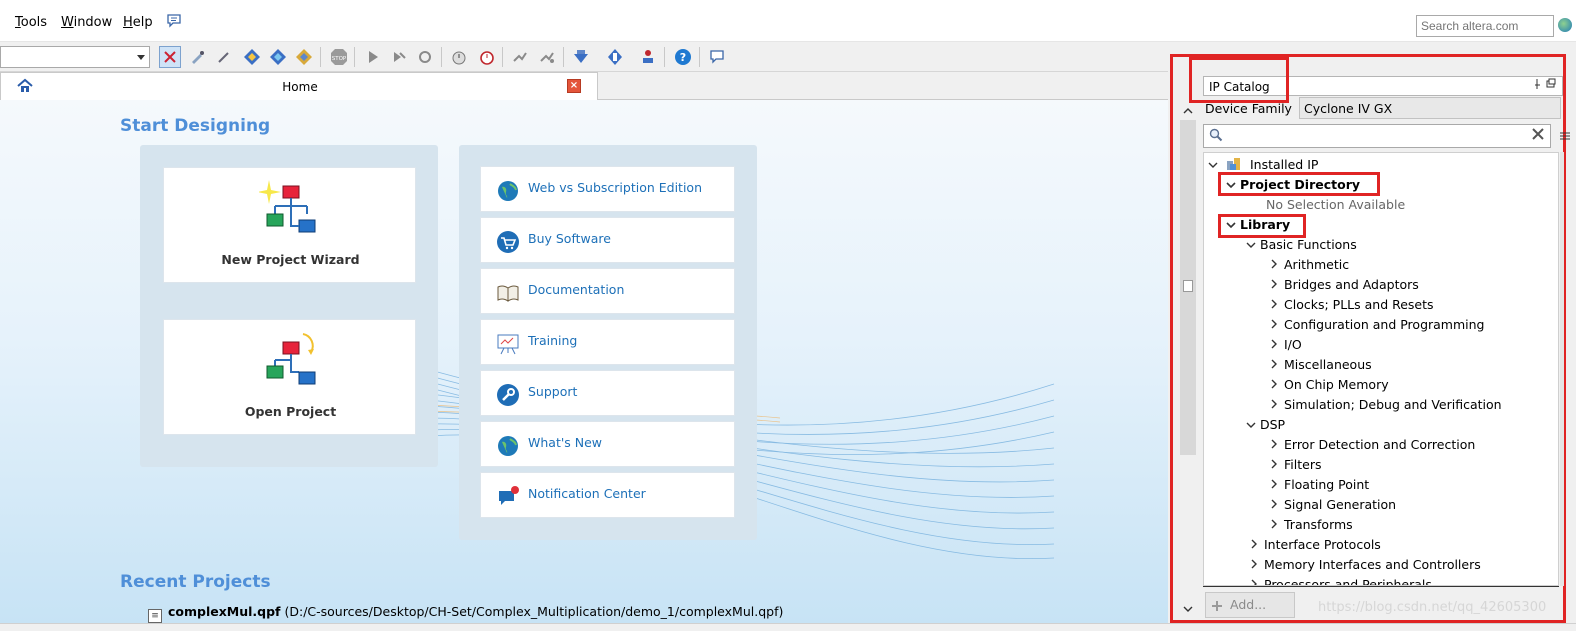 This screenshot has width=1576, height=631. I want to click on tree-item-no-selection: No Selection Available, so click(1335, 205).